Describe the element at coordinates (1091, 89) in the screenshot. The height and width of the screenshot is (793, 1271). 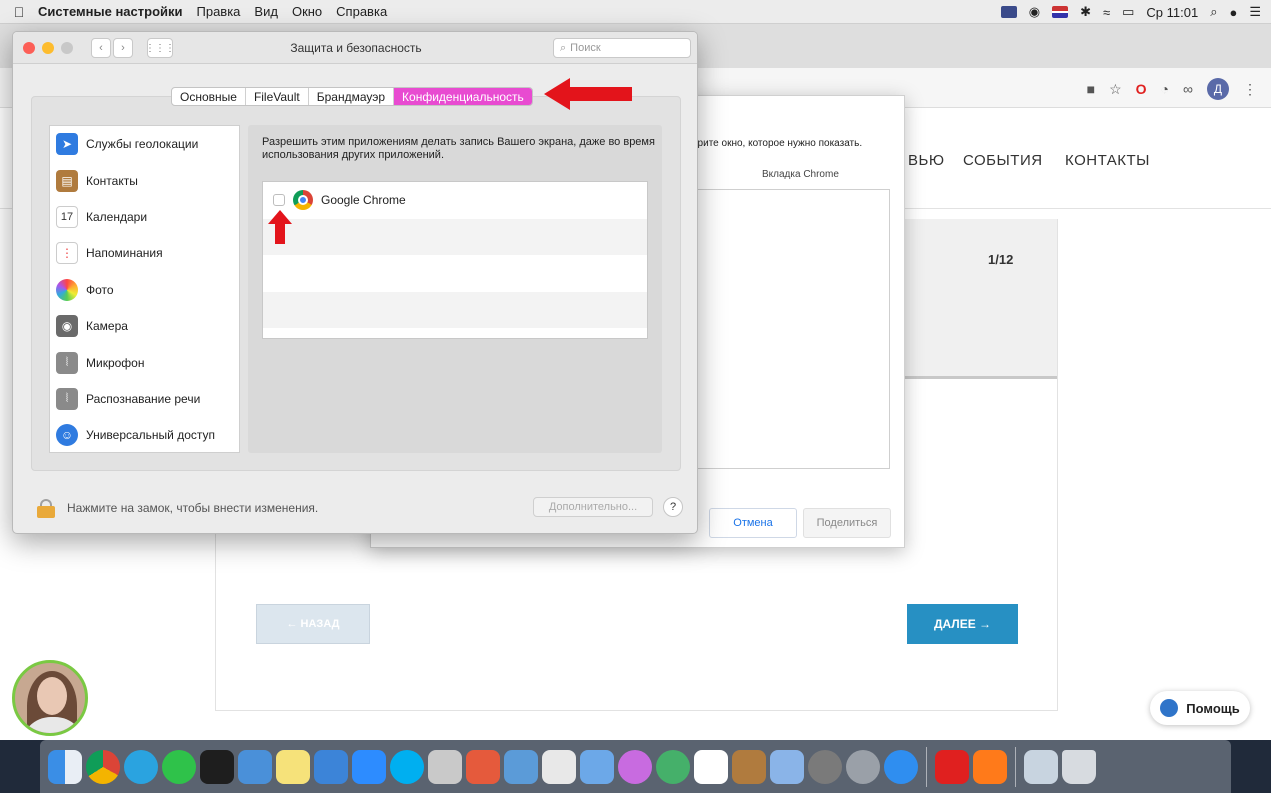
I see `camera-extension-icon: ■` at that location.